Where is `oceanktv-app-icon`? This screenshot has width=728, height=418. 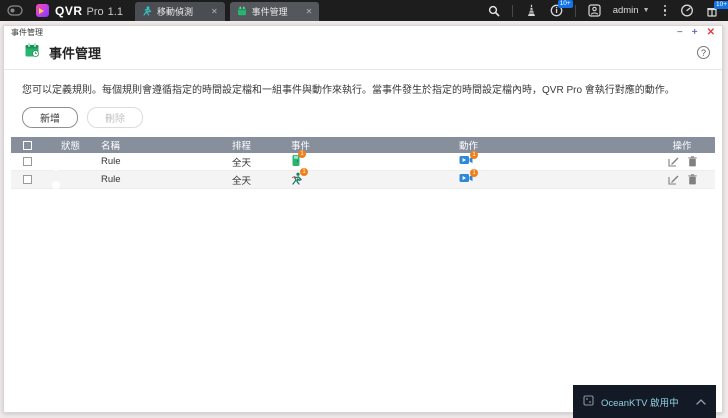 oceanktv-app-icon is located at coordinates (588, 402).